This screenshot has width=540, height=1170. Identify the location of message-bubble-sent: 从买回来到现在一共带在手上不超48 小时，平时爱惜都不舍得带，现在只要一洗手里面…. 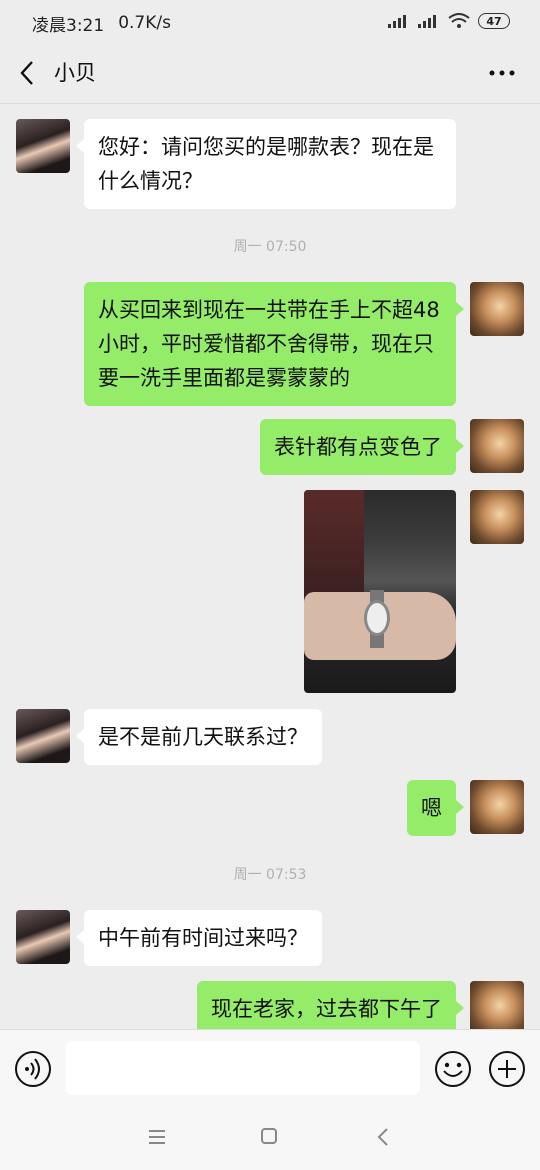
(274, 344).